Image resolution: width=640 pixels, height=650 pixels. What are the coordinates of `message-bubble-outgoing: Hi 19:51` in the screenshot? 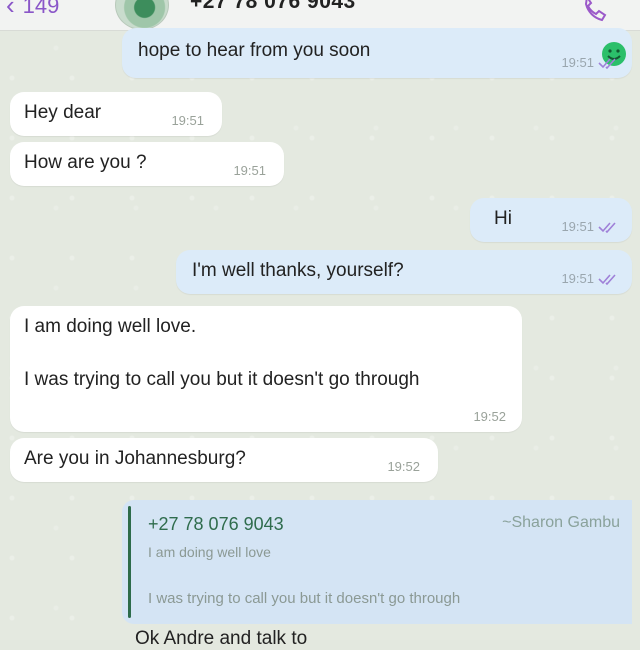 It's located at (551, 220).